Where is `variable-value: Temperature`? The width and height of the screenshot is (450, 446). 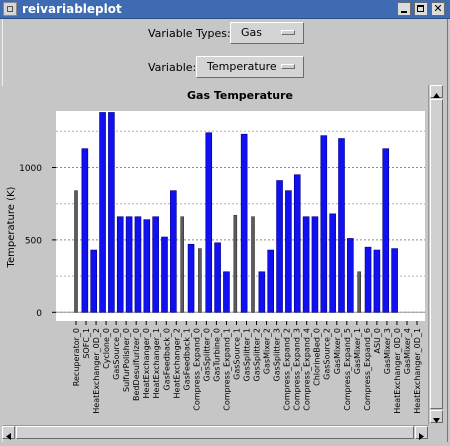
variable-value: Temperature is located at coordinates (242, 66).